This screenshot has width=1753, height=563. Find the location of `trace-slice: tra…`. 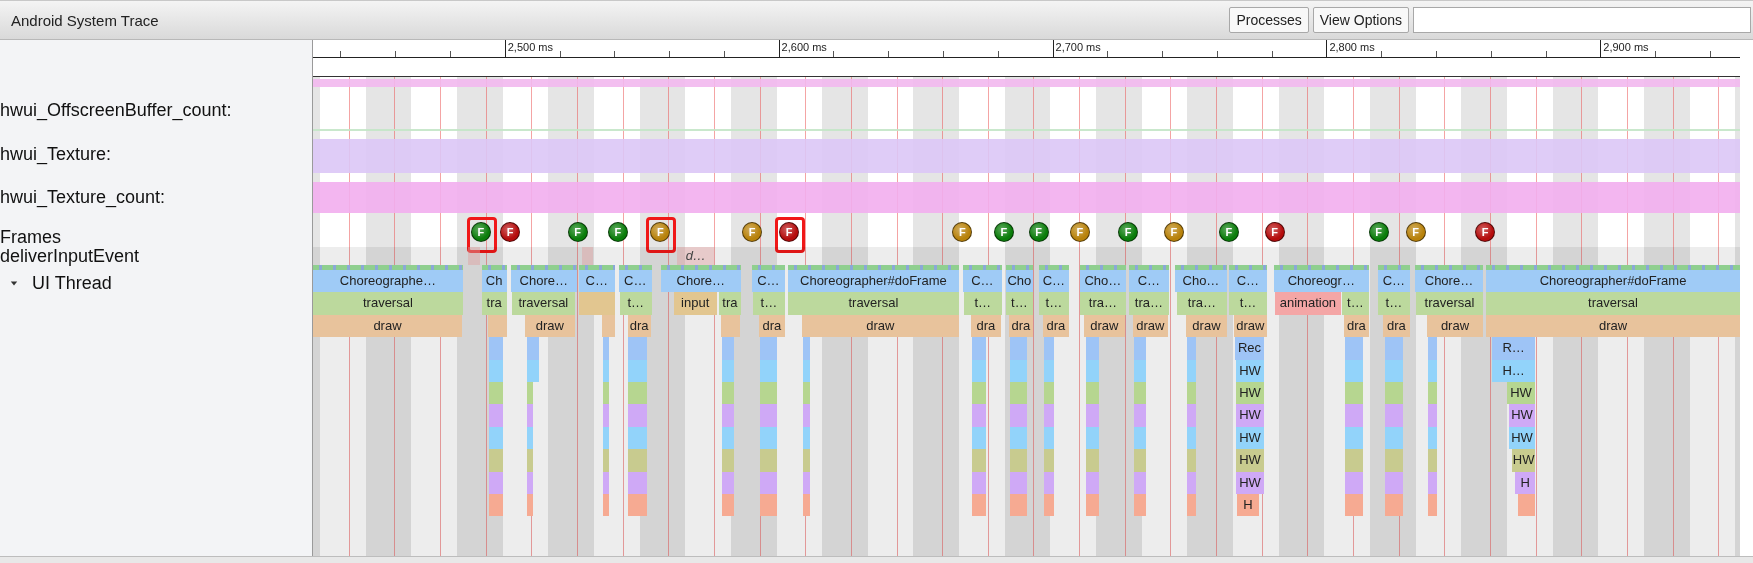

trace-slice: tra… is located at coordinates (1148, 303).